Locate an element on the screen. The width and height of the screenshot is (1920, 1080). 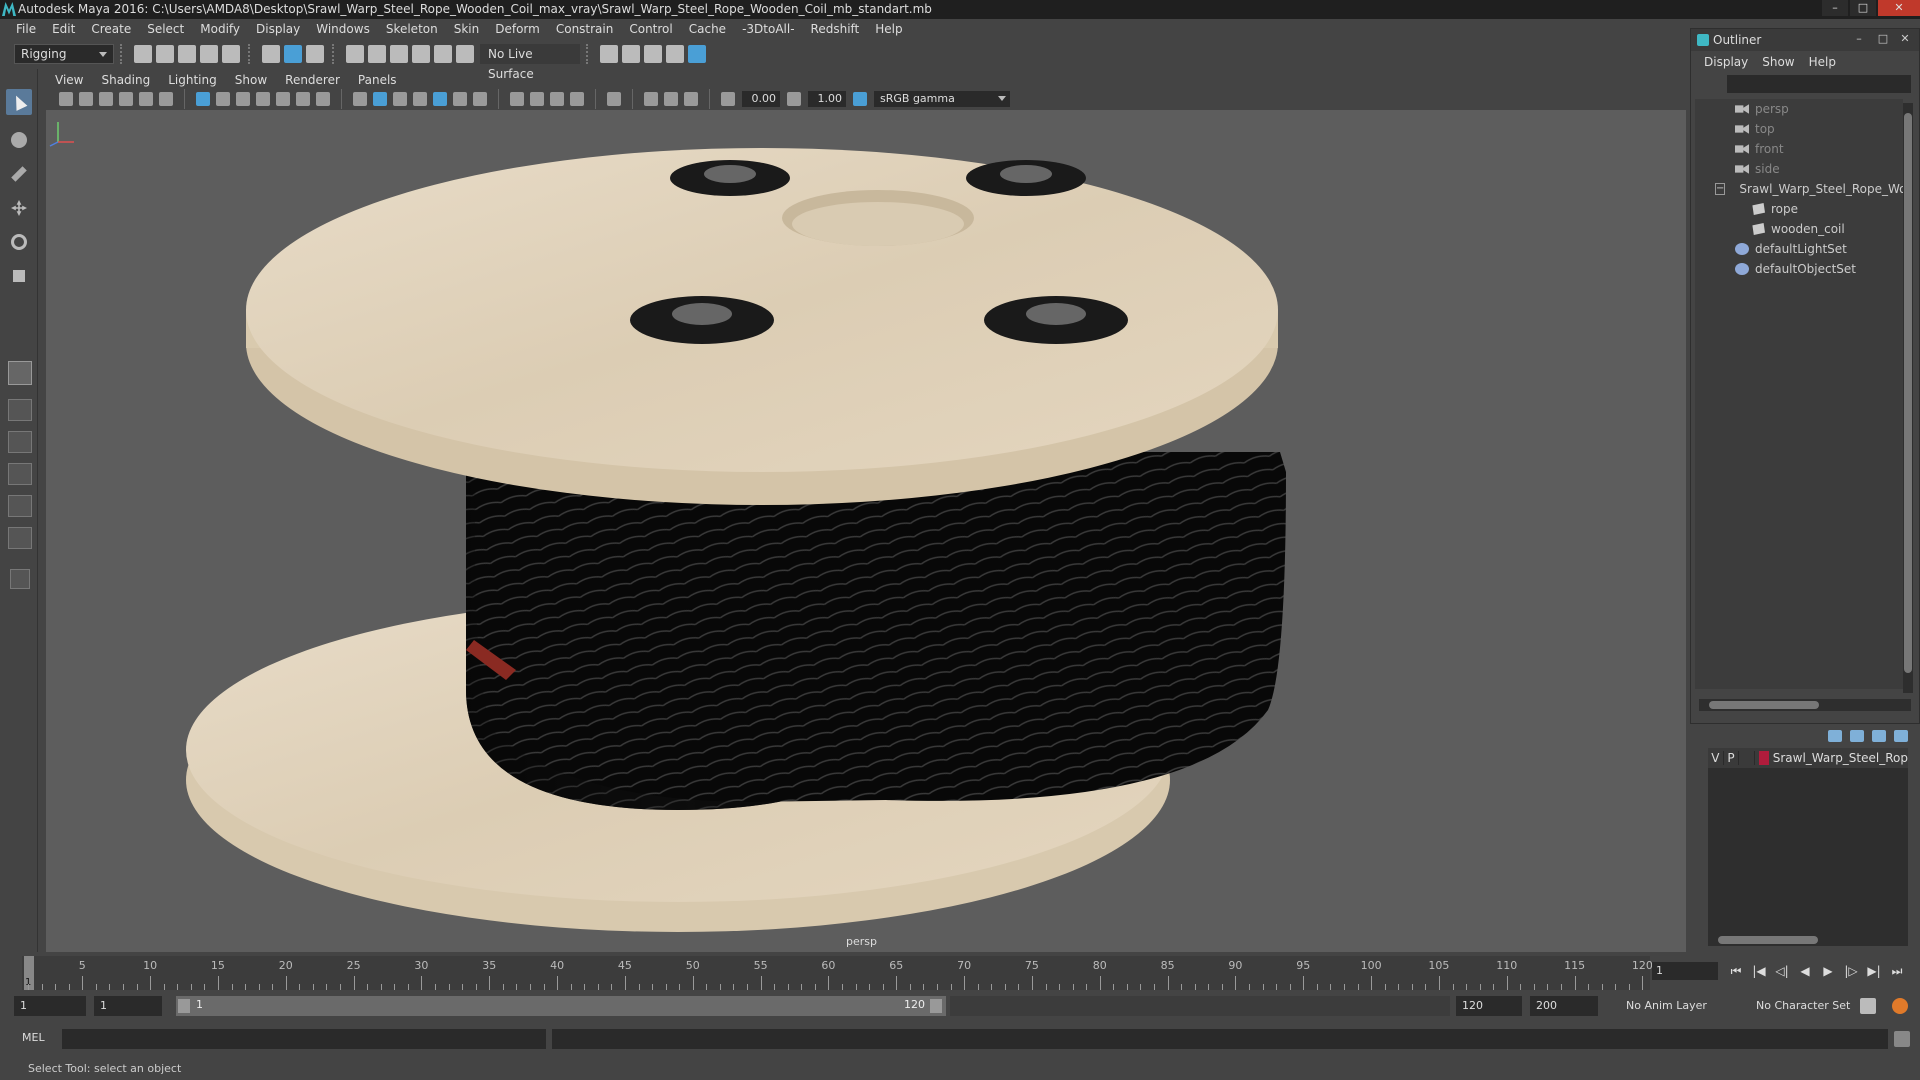
animation-end-field: 200 is located at coordinates (1564, 1006).